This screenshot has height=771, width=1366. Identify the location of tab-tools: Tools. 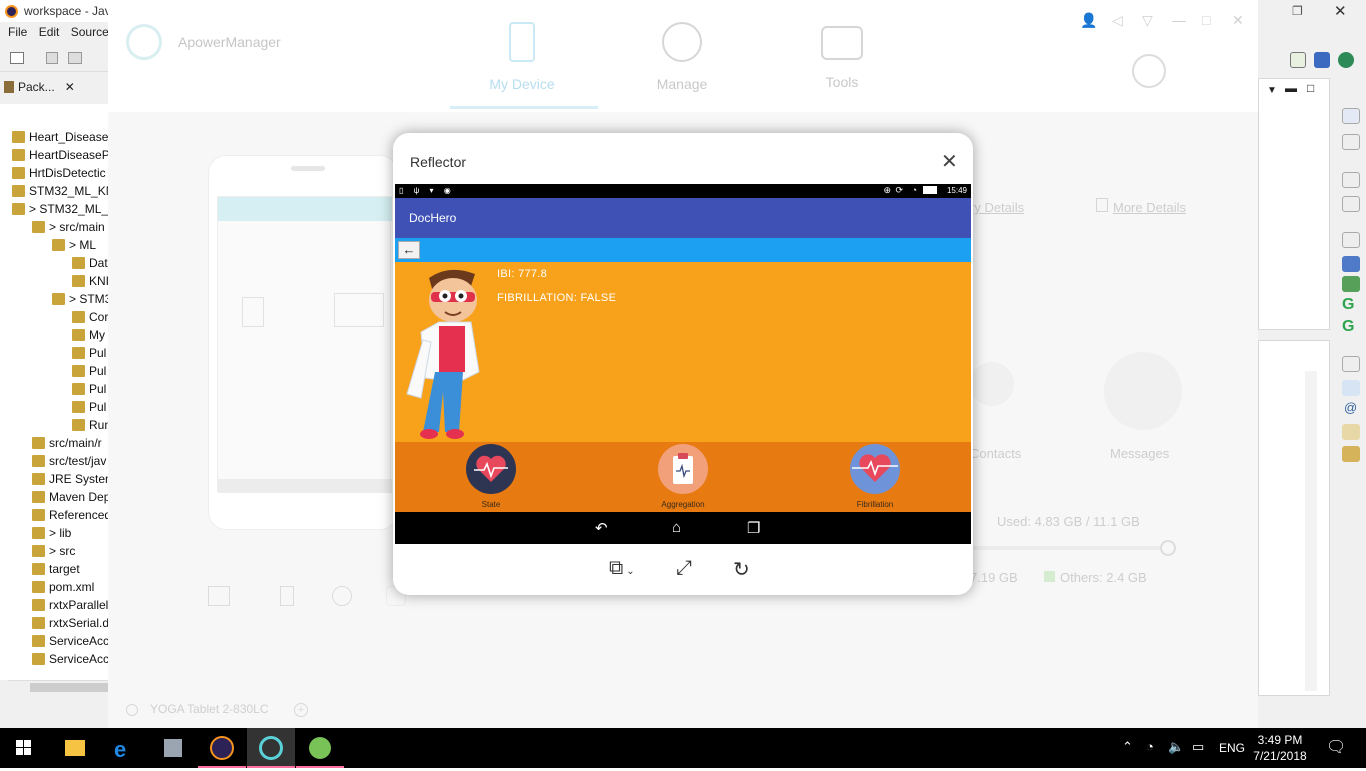
(842, 56).